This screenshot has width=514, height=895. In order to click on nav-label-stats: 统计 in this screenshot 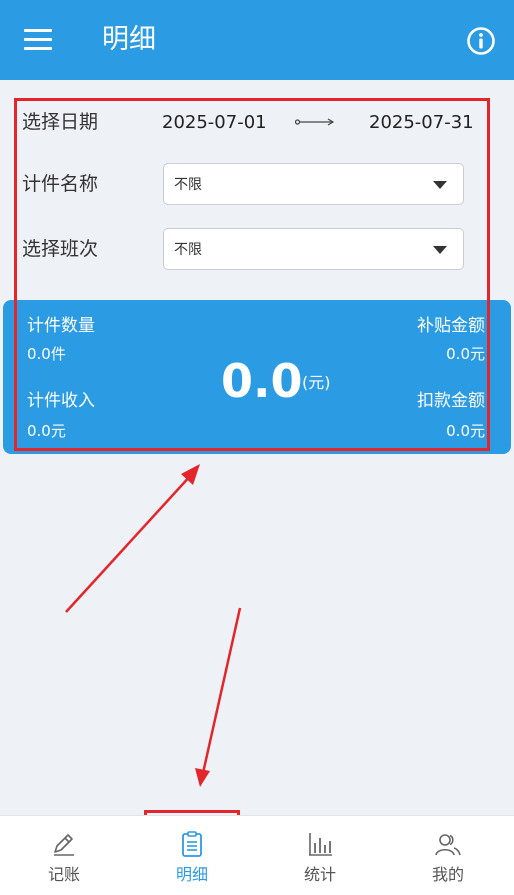, I will do `click(319, 874)`.